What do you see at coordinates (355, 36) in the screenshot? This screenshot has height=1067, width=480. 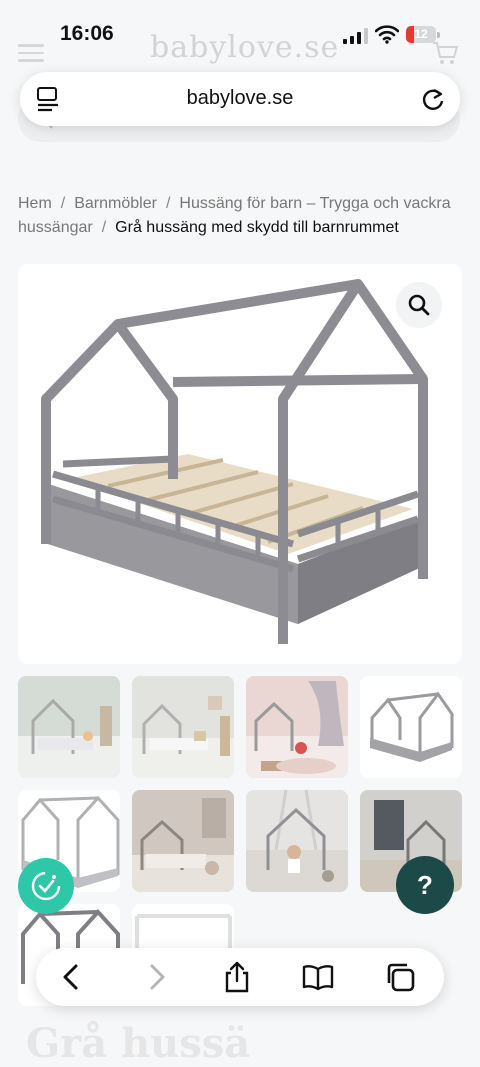 I see `cellular-signal-icon` at bounding box center [355, 36].